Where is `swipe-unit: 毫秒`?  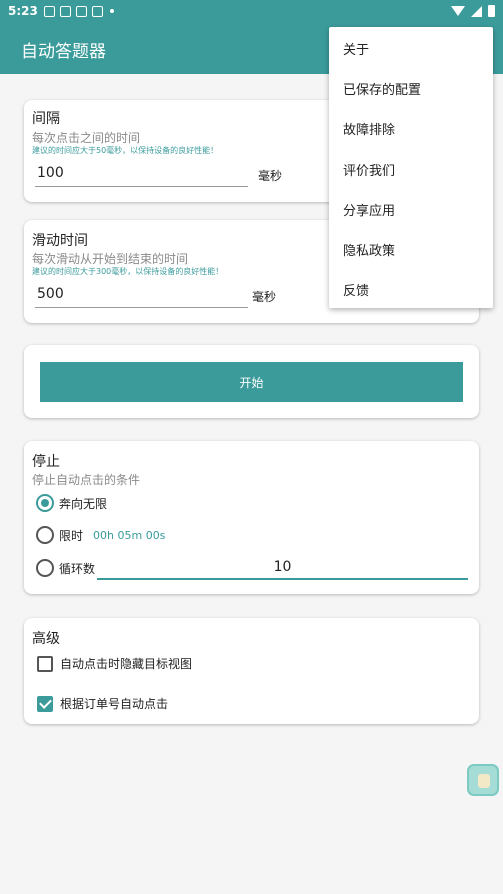 swipe-unit: 毫秒 is located at coordinates (264, 297).